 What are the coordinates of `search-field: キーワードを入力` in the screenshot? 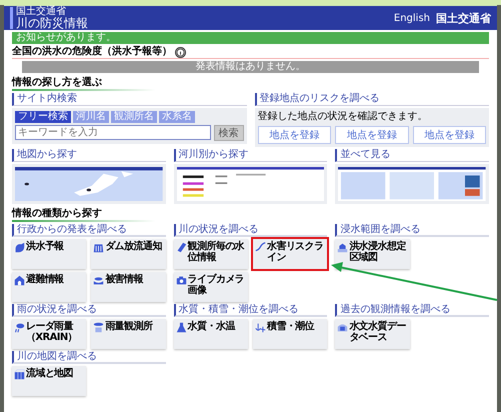 It's located at (112, 132).